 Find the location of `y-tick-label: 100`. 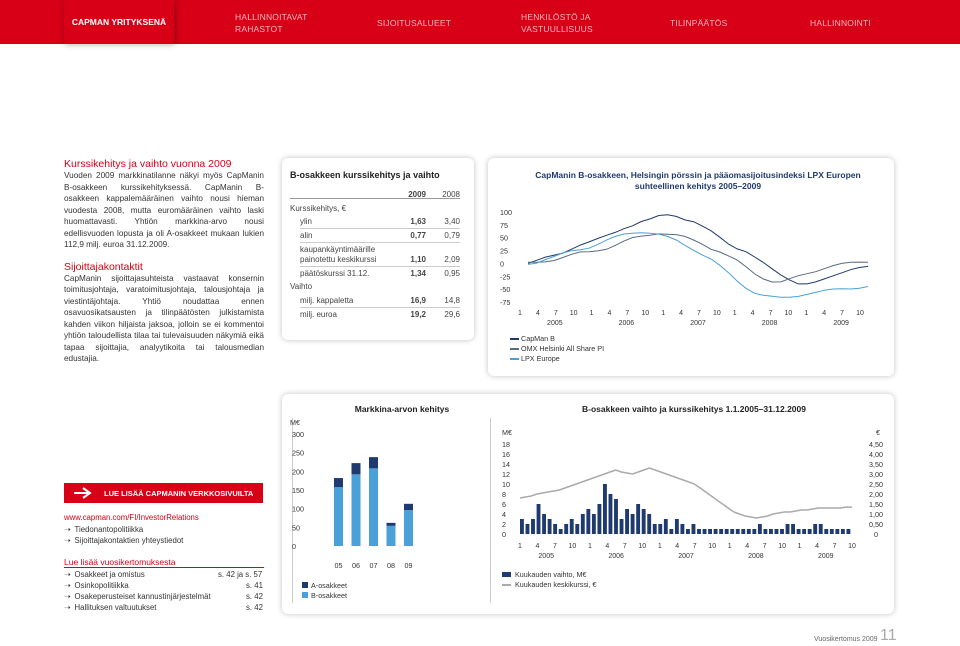

y-tick-label: 100 is located at coordinates (298, 509).